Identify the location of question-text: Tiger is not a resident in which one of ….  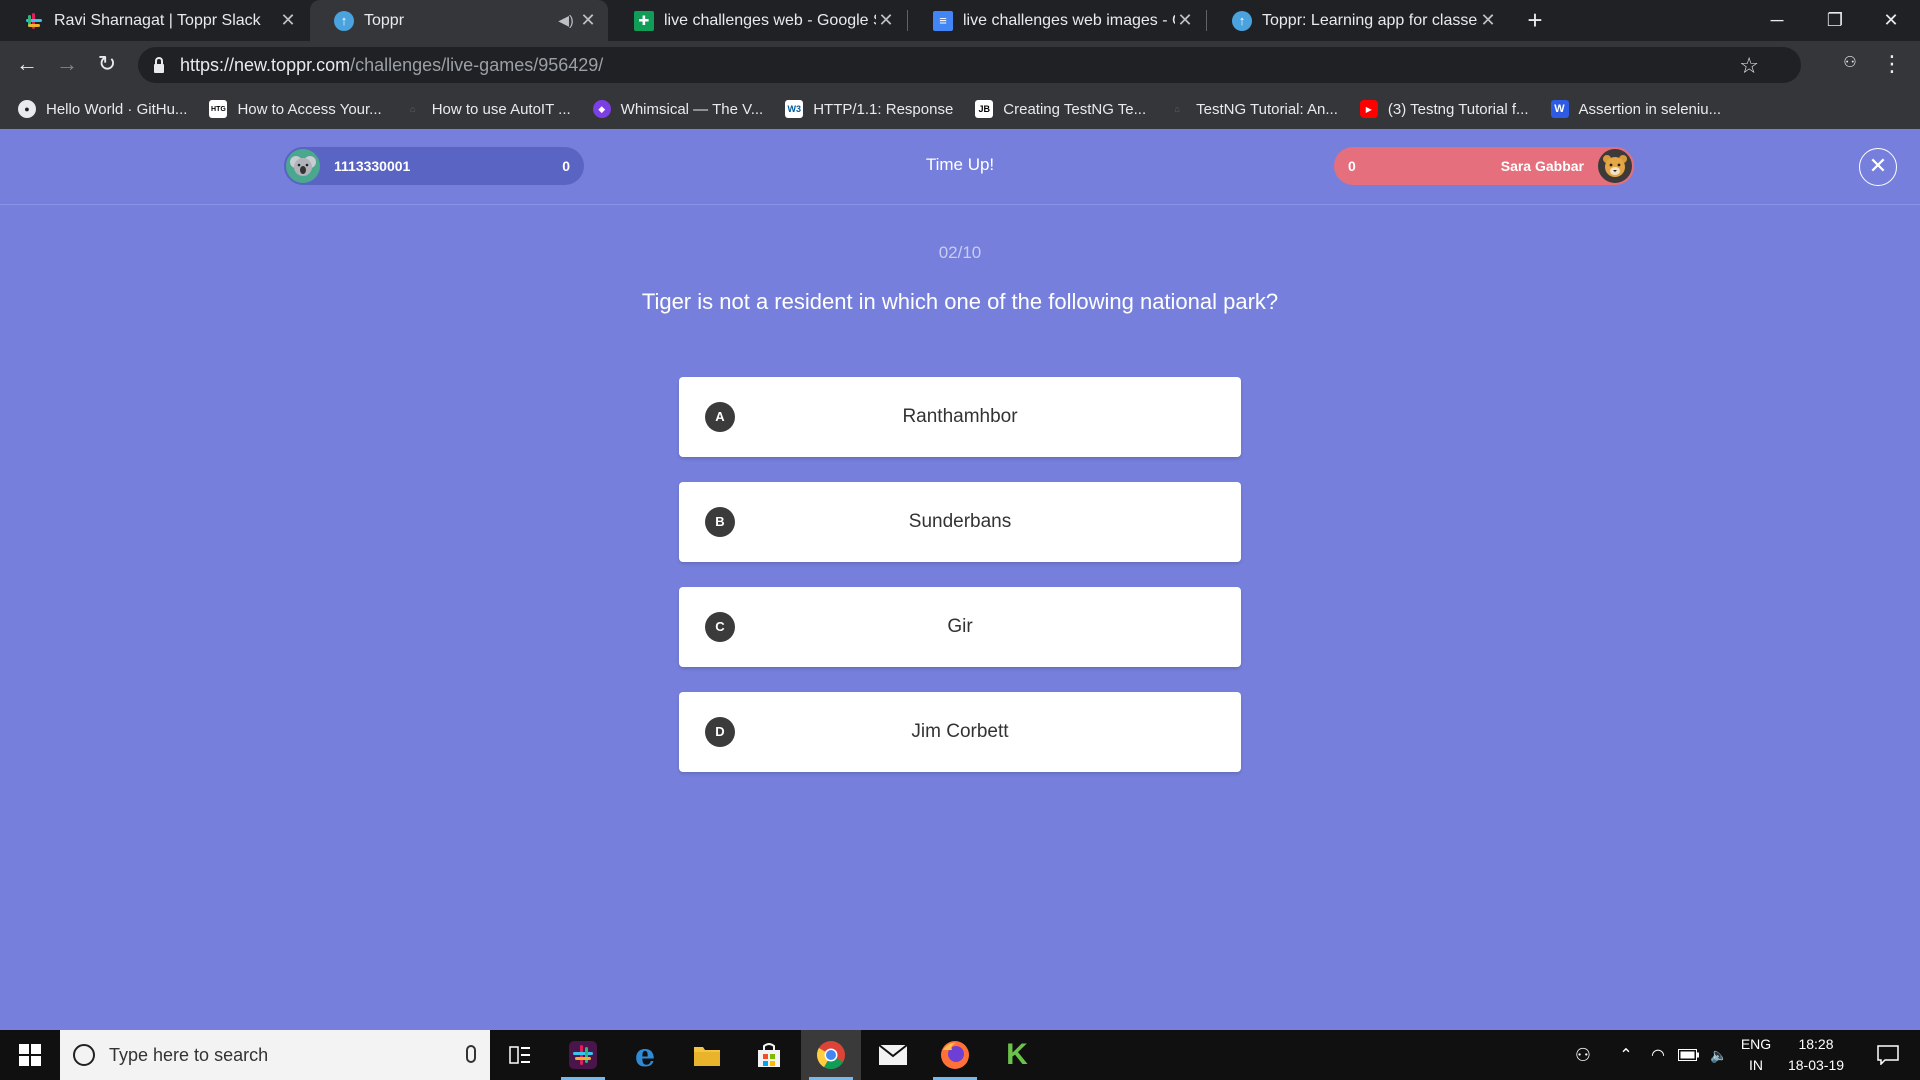
(960, 301).